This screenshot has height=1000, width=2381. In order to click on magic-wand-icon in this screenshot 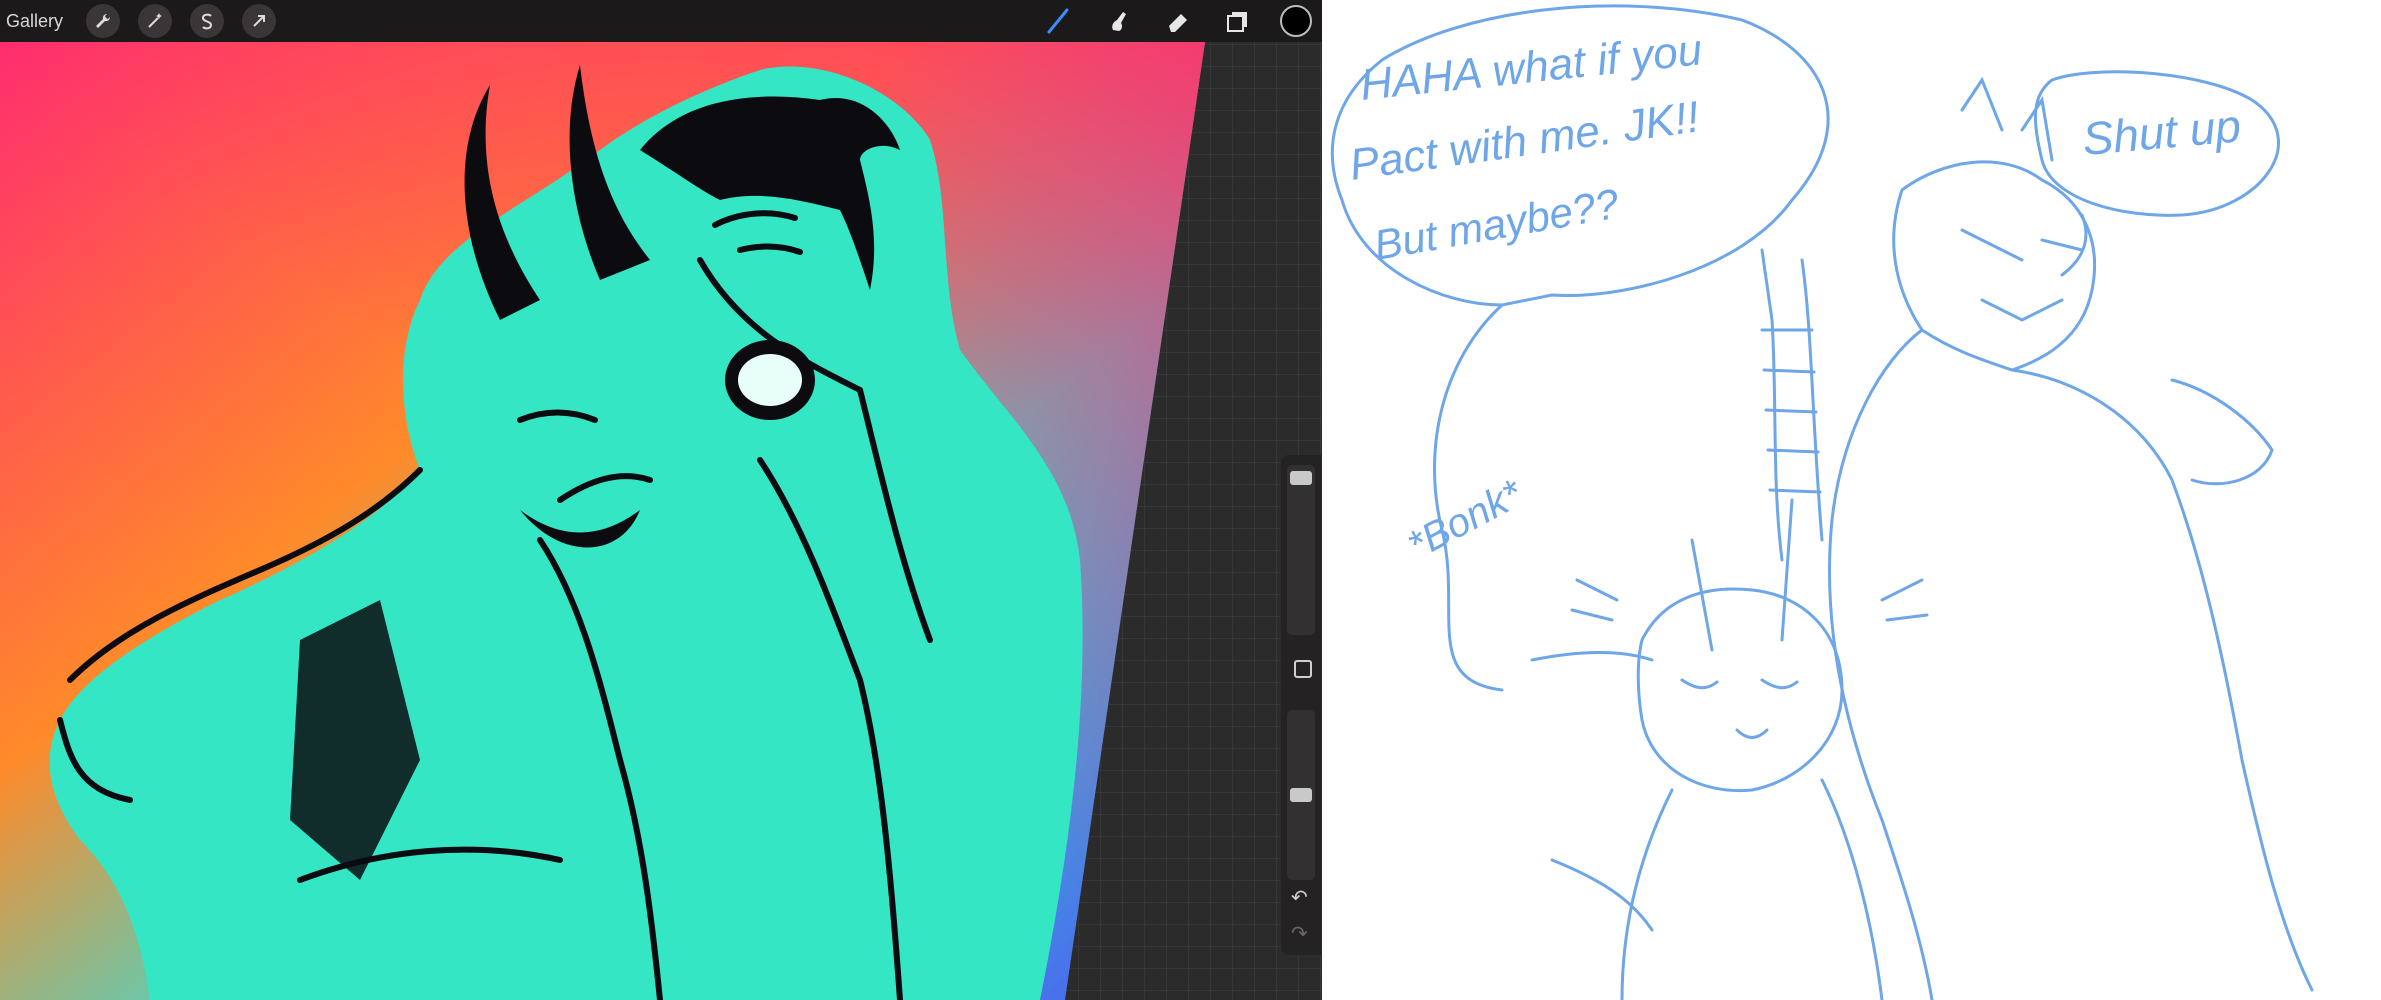, I will do `click(155, 21)`.